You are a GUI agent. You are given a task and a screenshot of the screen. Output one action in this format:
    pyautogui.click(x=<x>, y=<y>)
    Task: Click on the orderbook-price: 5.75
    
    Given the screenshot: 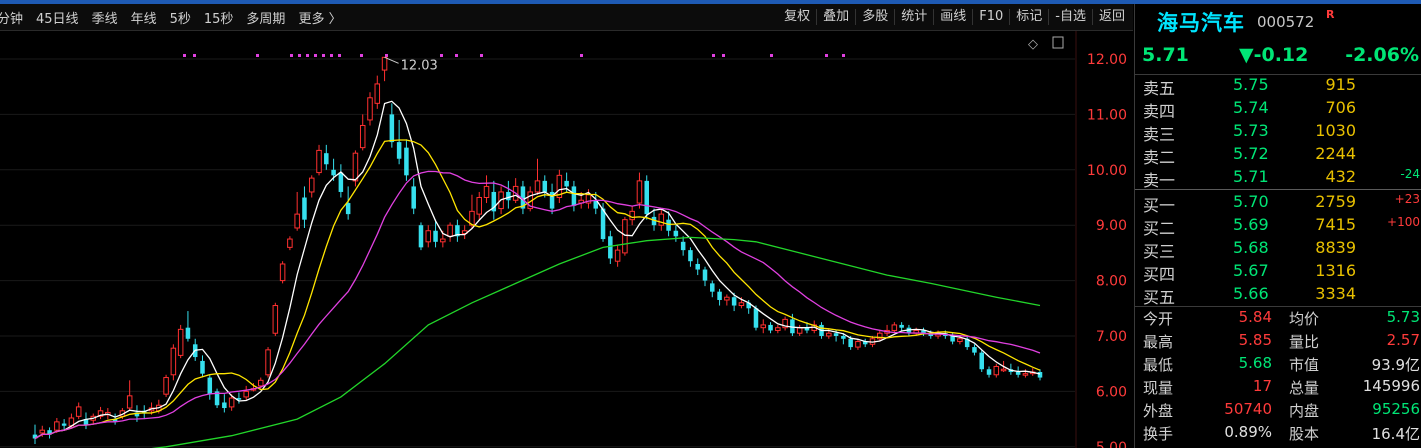 What is the action you would take?
    pyautogui.click(x=1251, y=84)
    